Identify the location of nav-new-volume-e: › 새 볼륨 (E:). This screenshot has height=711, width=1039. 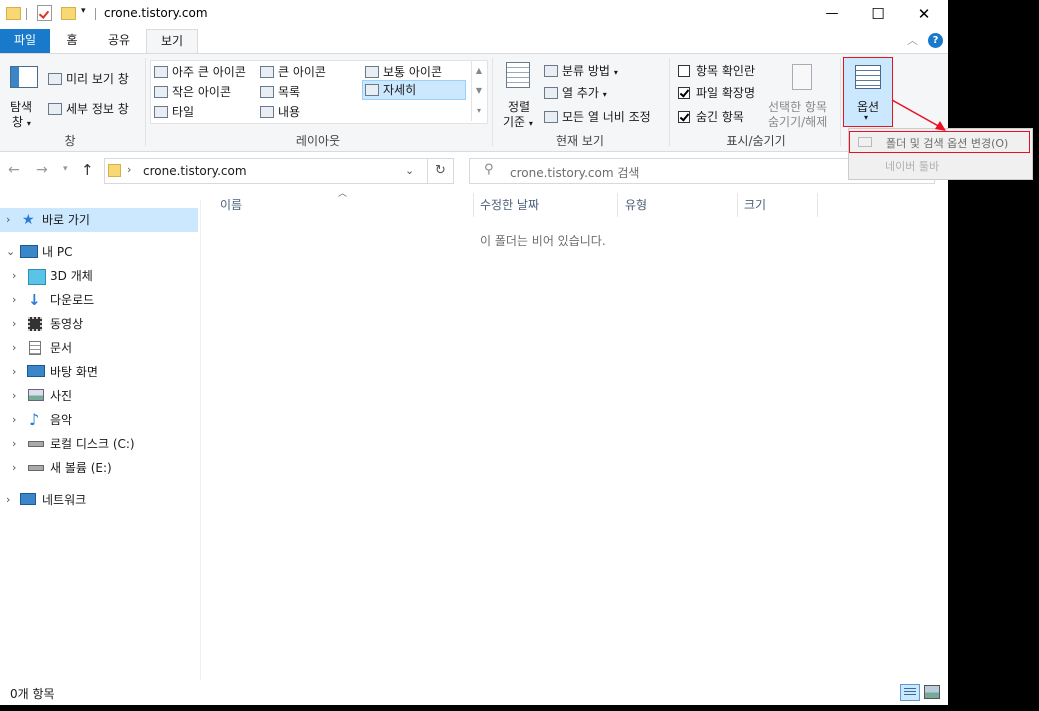
(99, 468).